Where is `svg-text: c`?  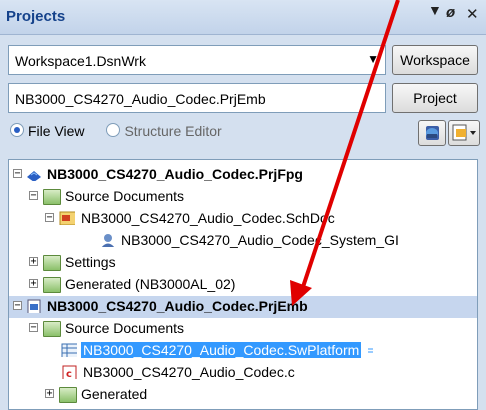
svg-text: c is located at coordinates (69, 374).